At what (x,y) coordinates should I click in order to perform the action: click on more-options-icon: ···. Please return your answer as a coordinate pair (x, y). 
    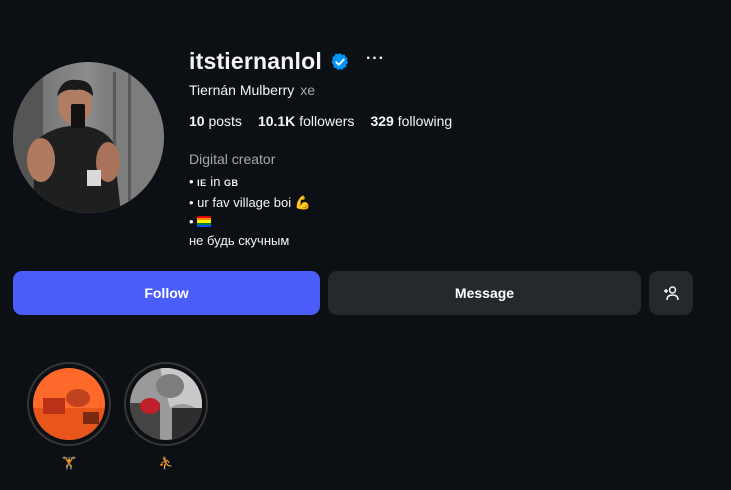
    Looking at the image, I should click on (375, 58).